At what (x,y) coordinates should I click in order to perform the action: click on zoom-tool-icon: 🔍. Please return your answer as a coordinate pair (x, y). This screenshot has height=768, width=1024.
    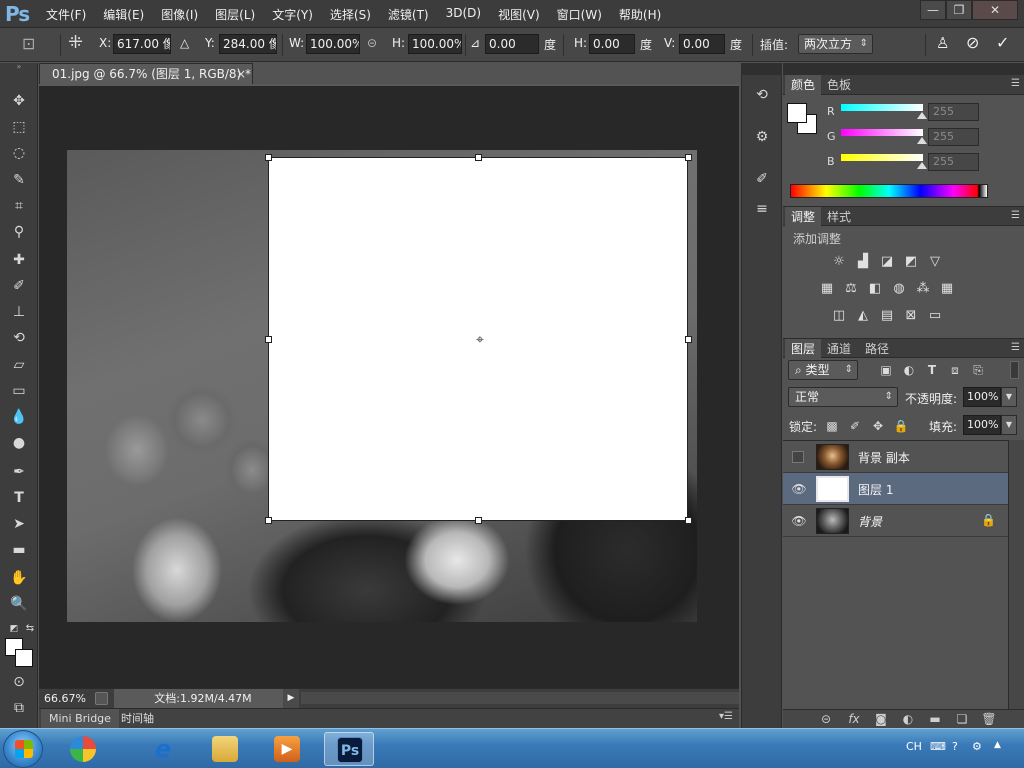
    Looking at the image, I should click on (19, 604).